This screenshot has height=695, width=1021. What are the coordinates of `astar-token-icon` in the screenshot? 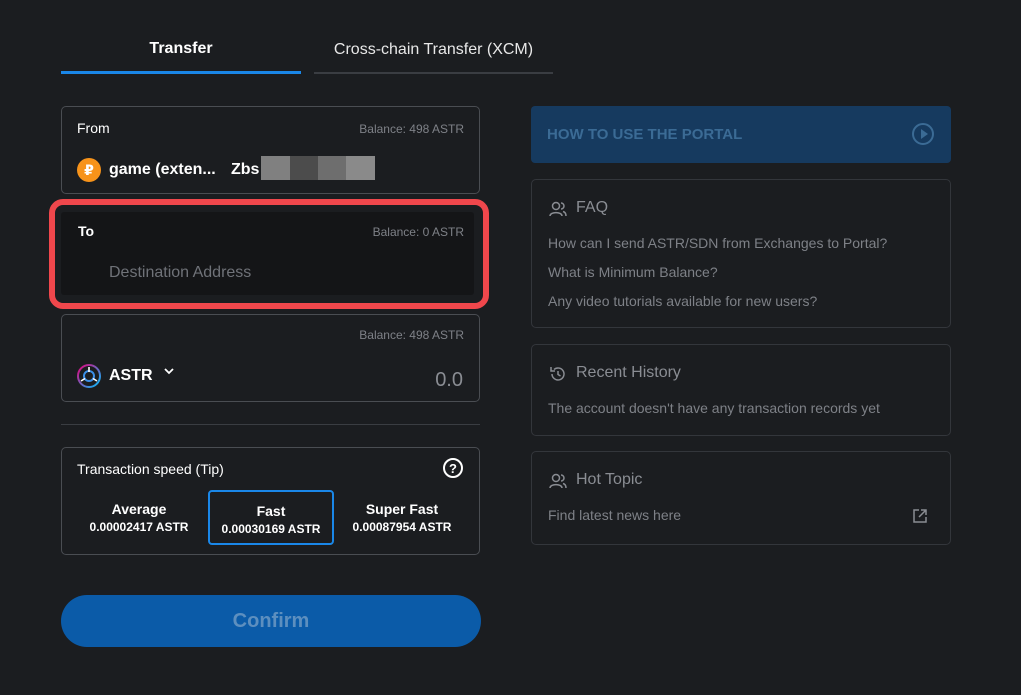 It's located at (89, 376).